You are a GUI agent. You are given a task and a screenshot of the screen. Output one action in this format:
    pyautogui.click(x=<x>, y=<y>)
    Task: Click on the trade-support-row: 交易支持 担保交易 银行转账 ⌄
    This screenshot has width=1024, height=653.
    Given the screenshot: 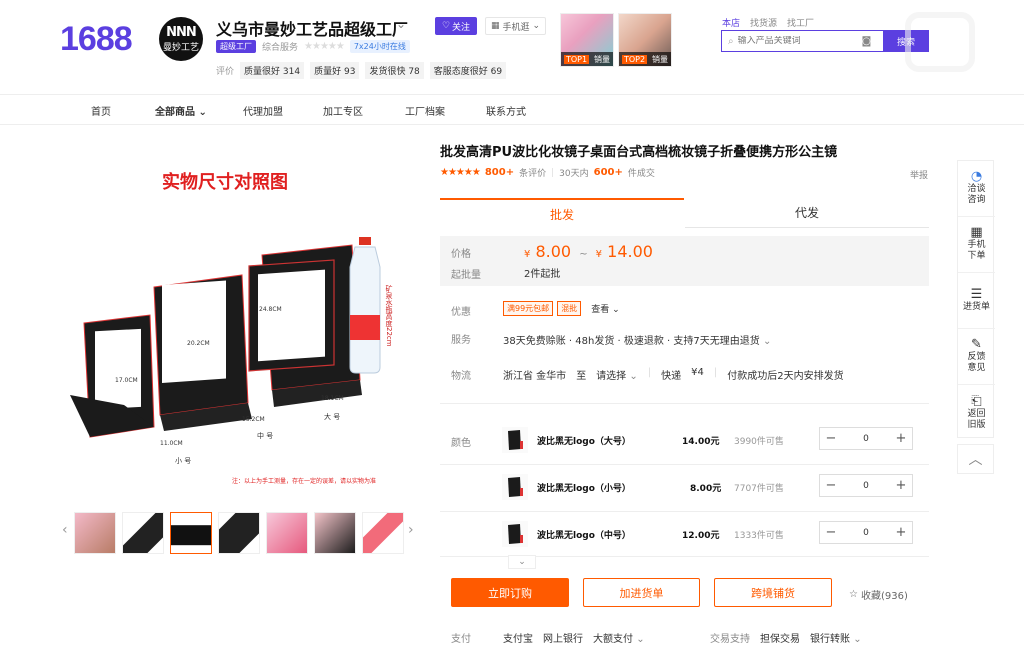 What is the action you would take?
    pyautogui.click(x=786, y=637)
    